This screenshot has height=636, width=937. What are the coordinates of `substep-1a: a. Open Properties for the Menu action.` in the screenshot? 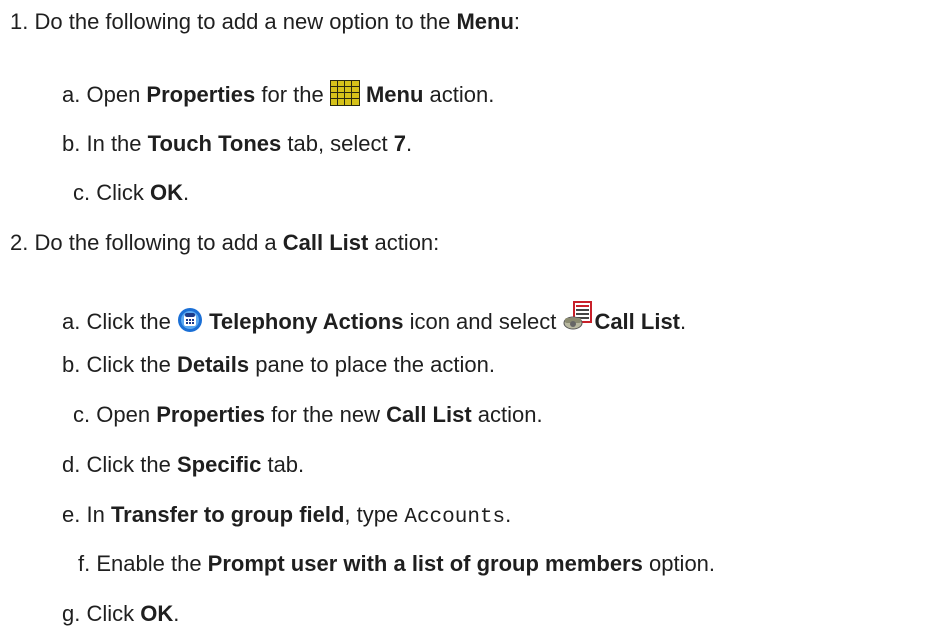 It's located at (278, 94).